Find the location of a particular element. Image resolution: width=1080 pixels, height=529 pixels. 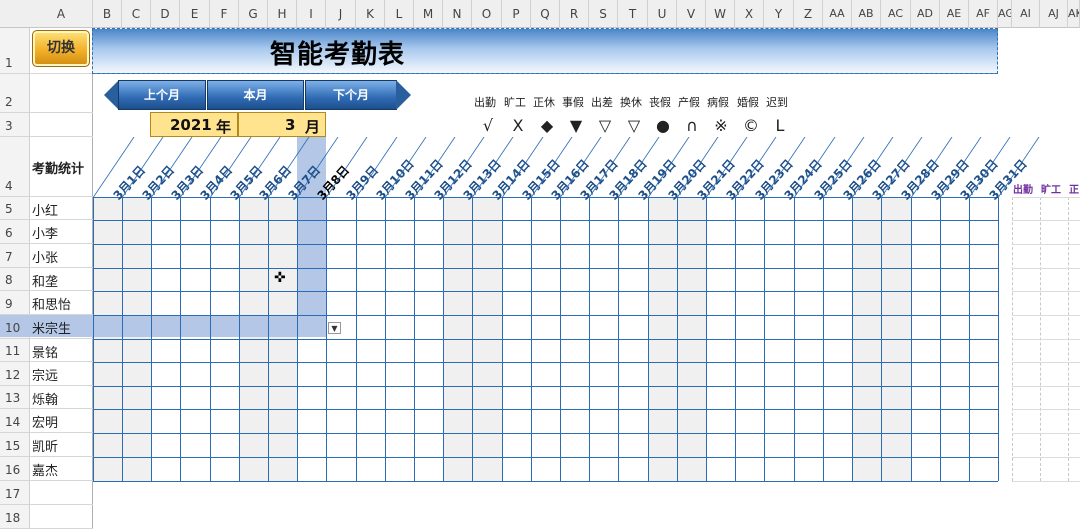

column-header-z: Z is located at coordinates (808, 14).